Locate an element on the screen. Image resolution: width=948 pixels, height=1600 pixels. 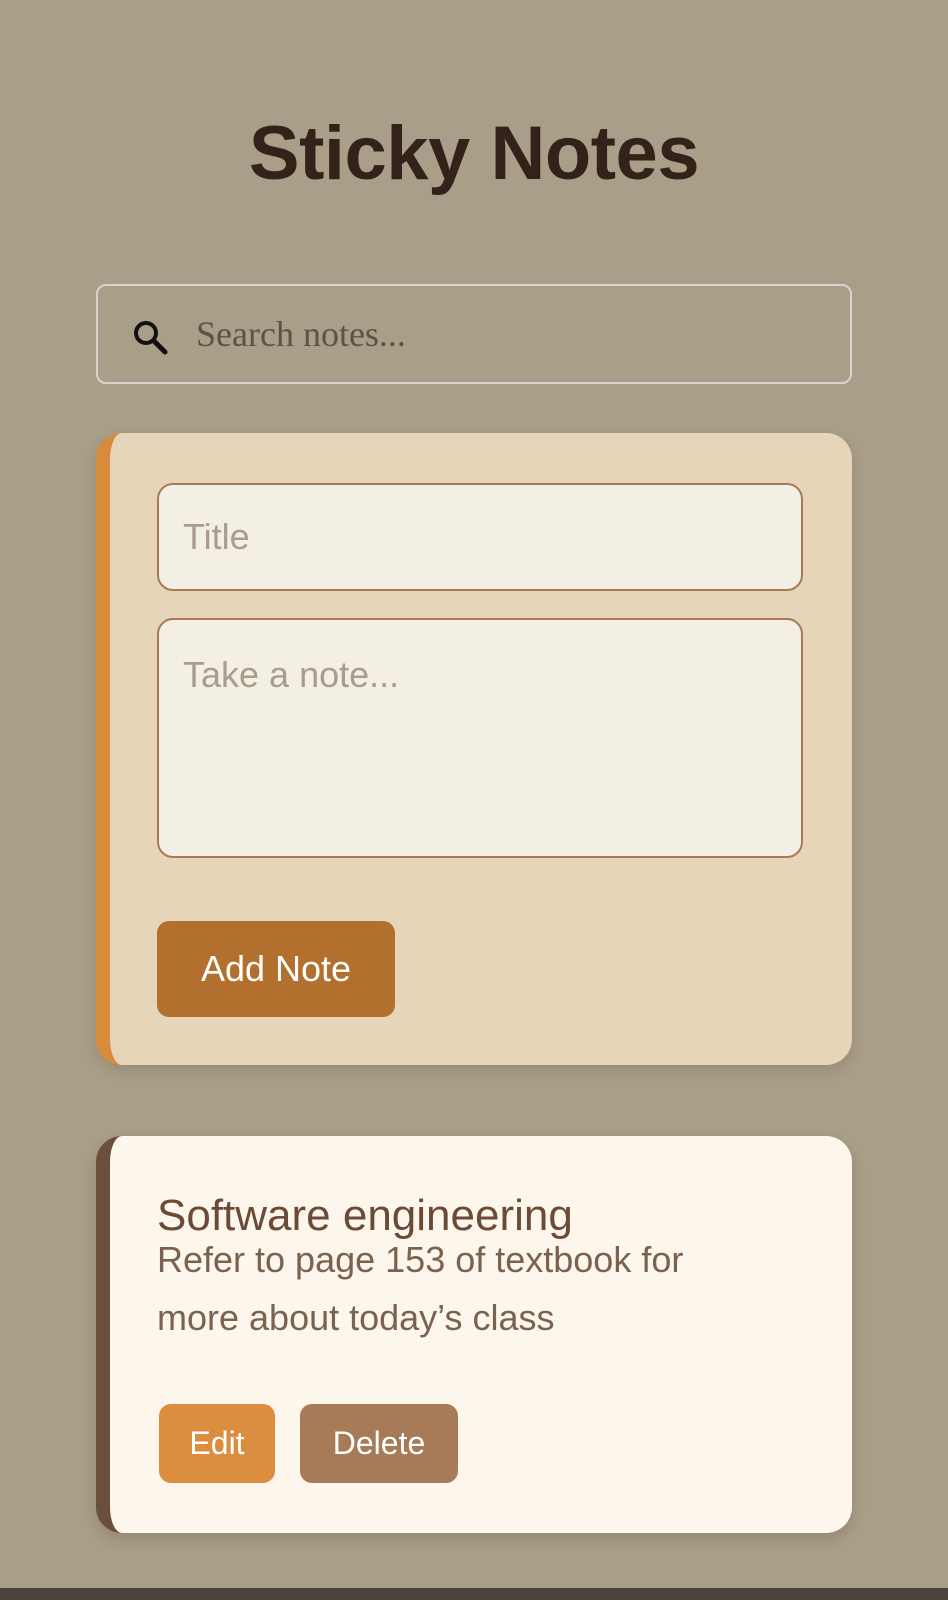
bottom-bar is located at coordinates (474, 1594).